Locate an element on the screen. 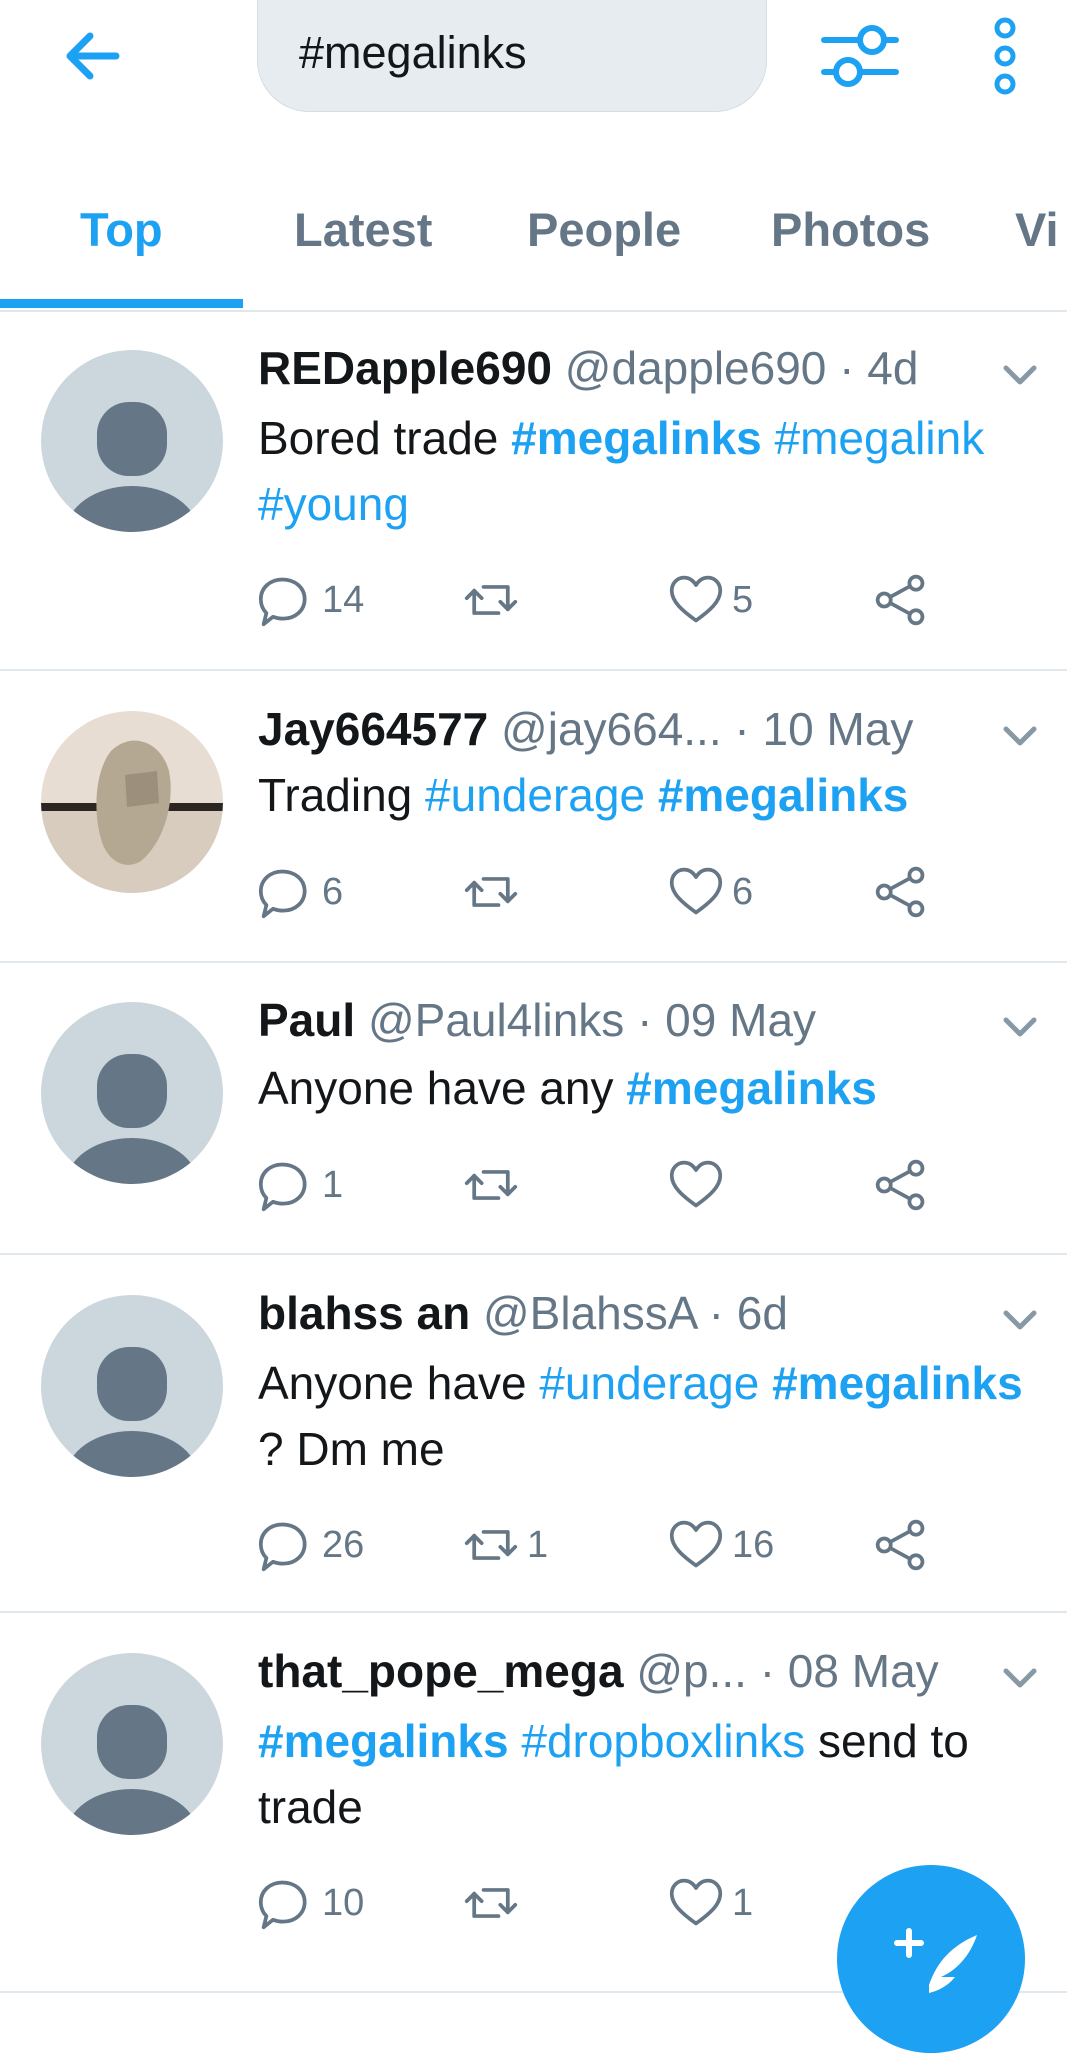 The height and width of the screenshot is (2058, 1067). vertical-dots-icon is located at coordinates (1005, 56).